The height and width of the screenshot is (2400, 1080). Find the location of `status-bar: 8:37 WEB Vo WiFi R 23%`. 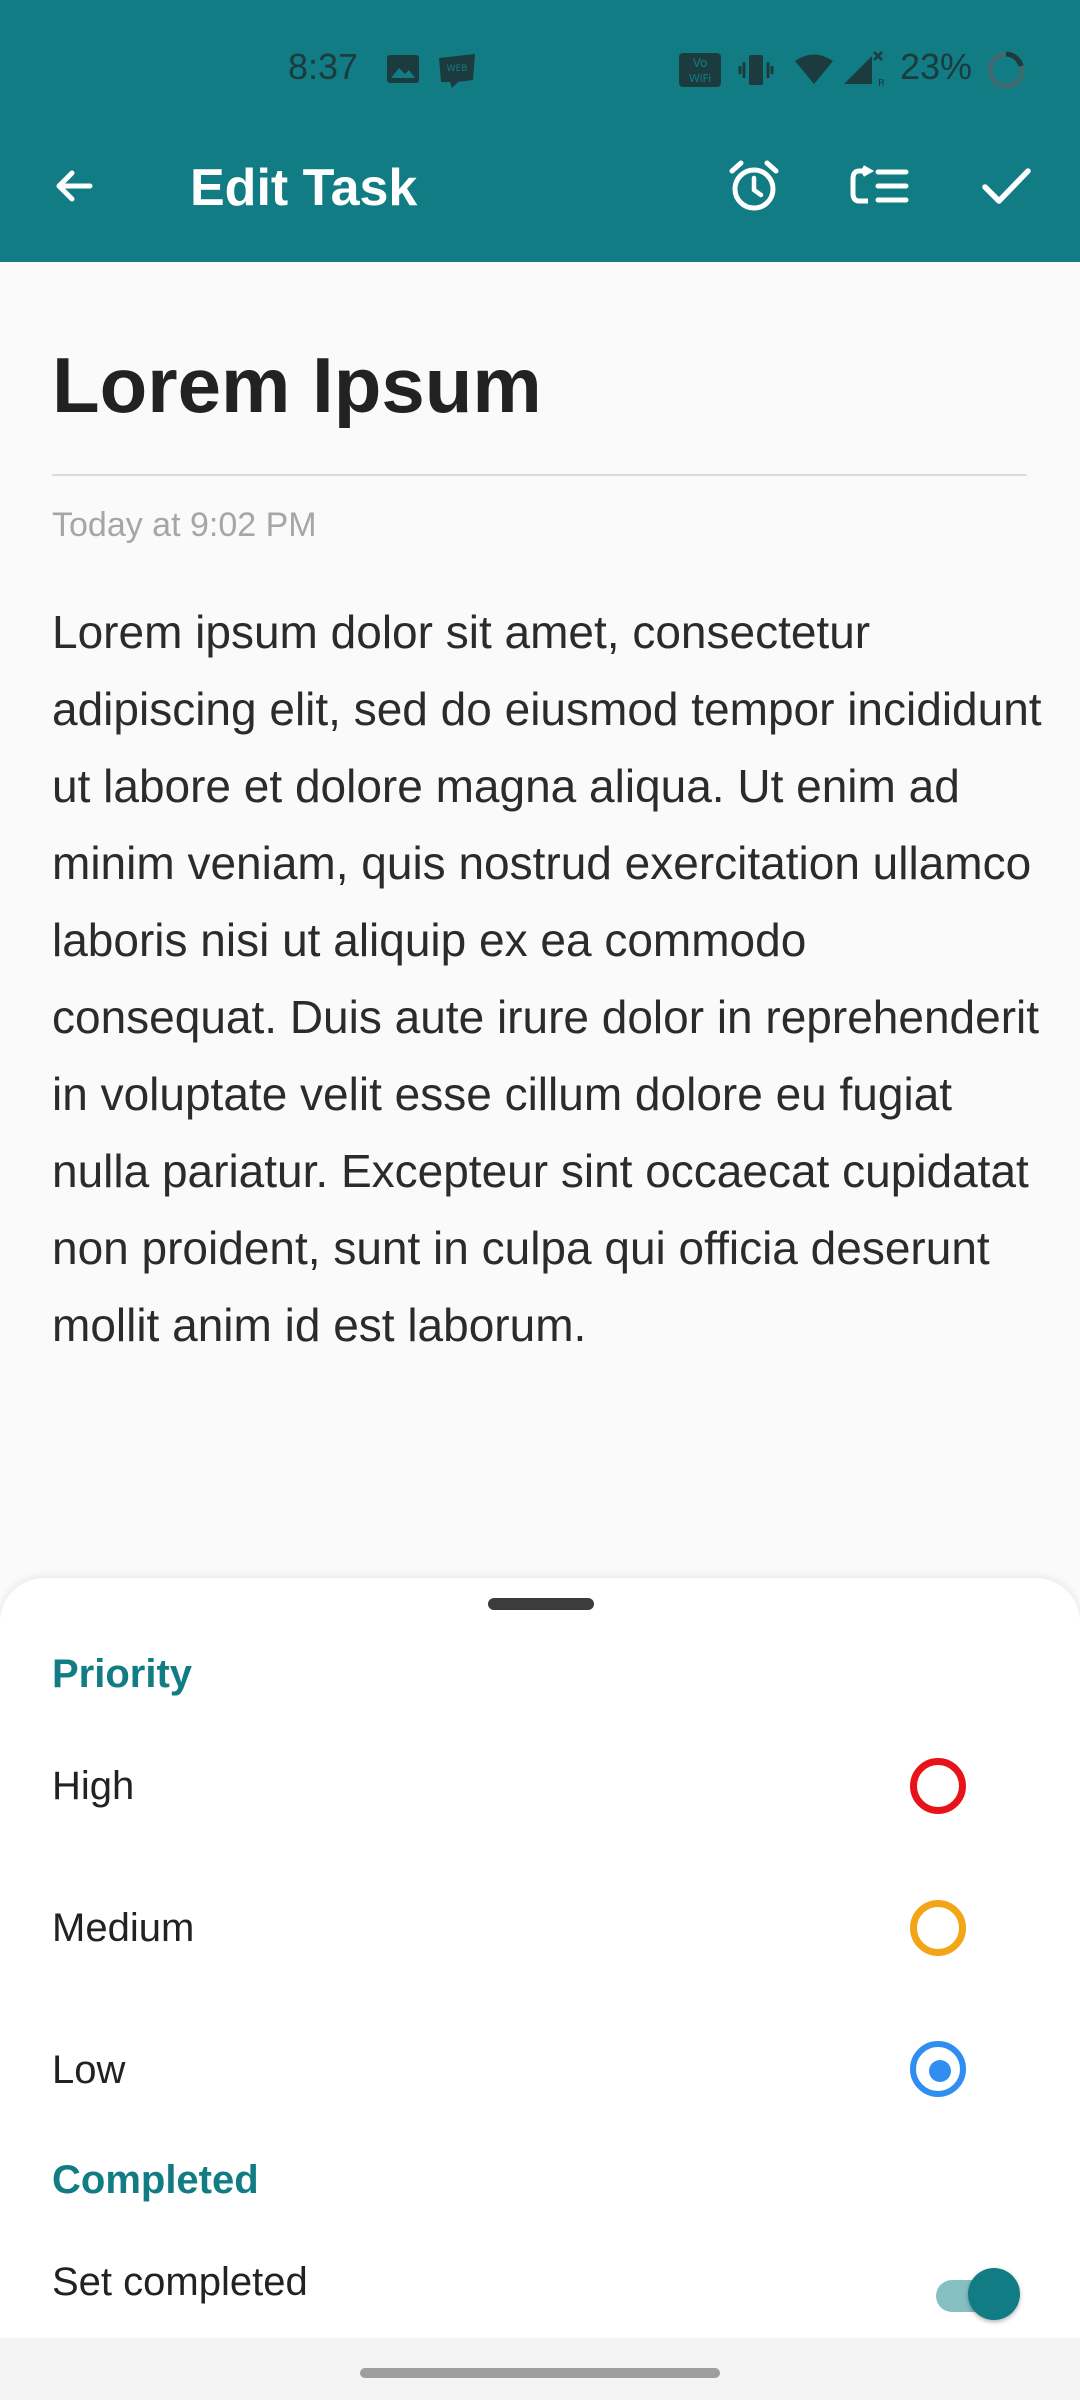

status-bar: 8:37 WEB Vo WiFi R 23% is located at coordinates (540, 70).